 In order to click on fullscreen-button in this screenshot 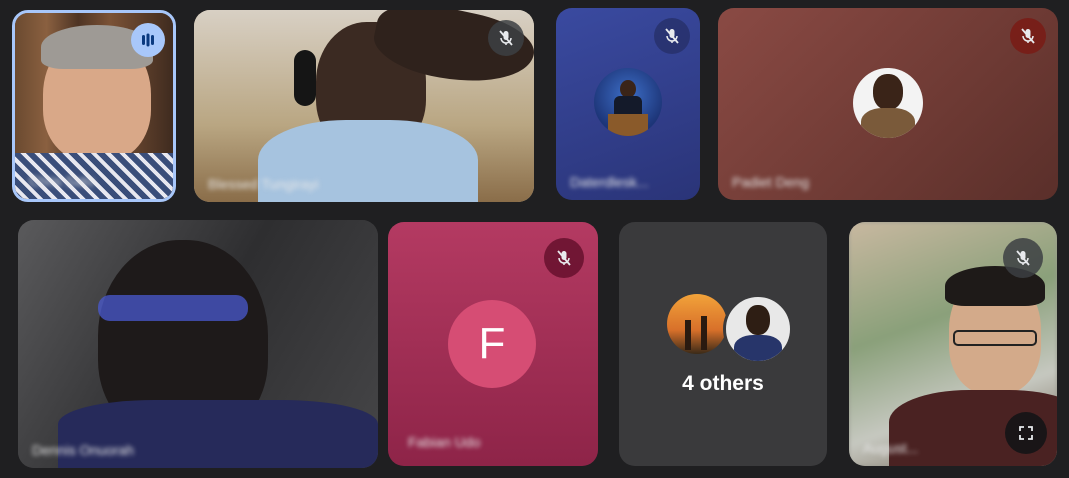, I will do `click(1026, 433)`.